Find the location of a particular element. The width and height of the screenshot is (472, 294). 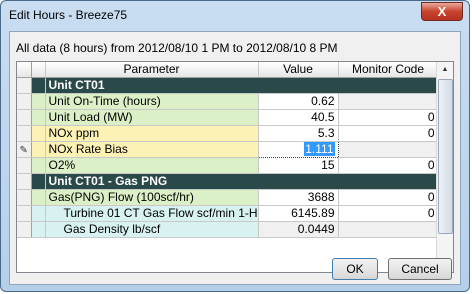

column-header-parameter: Parameter is located at coordinates (152, 70).